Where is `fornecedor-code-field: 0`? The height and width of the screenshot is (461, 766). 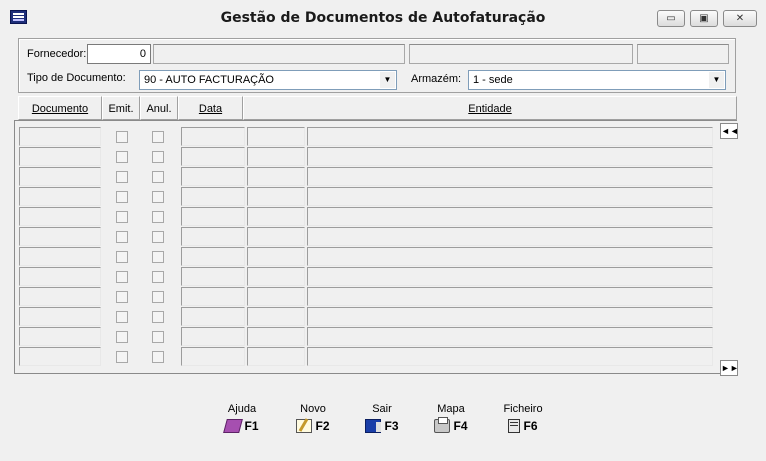 fornecedor-code-field: 0 is located at coordinates (119, 54).